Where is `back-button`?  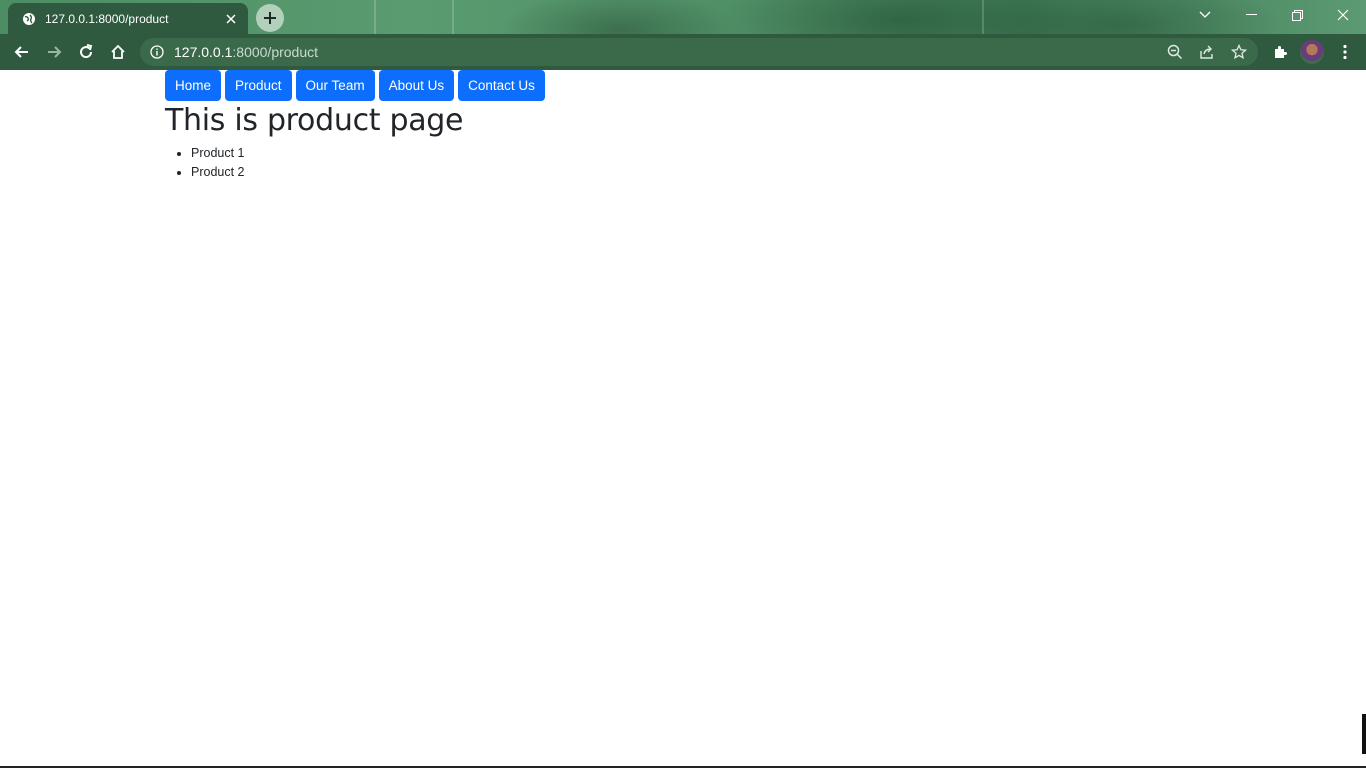
back-button is located at coordinates (22, 52).